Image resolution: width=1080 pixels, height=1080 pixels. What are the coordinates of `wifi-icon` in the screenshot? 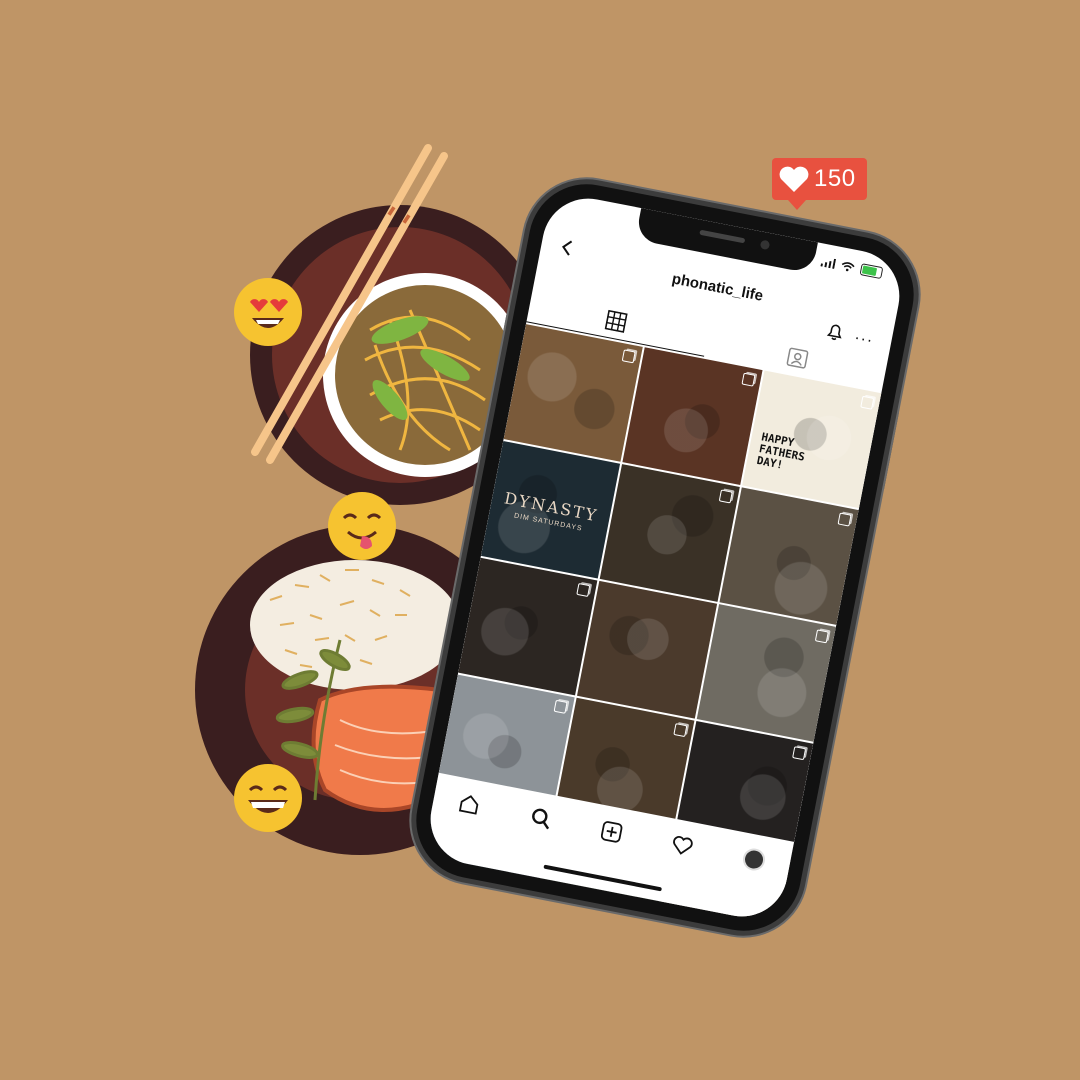 It's located at (848, 267).